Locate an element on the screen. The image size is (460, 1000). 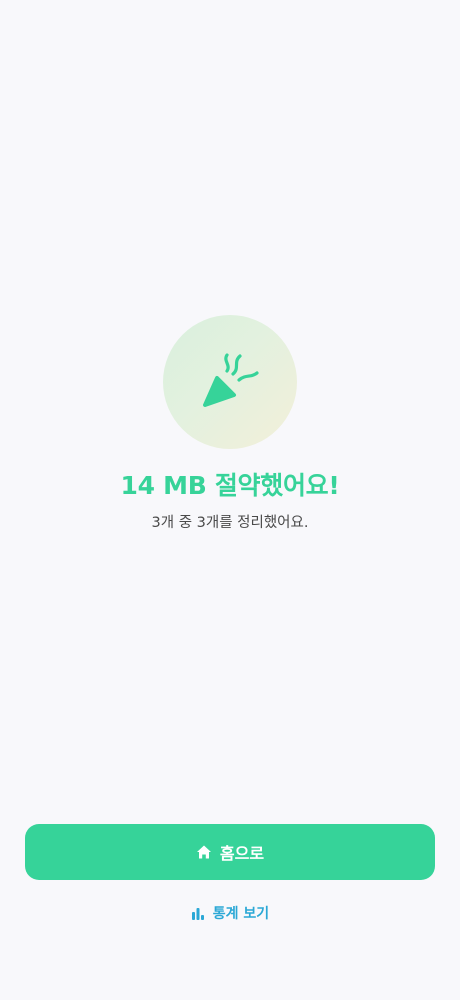
home-icon is located at coordinates (204, 852).